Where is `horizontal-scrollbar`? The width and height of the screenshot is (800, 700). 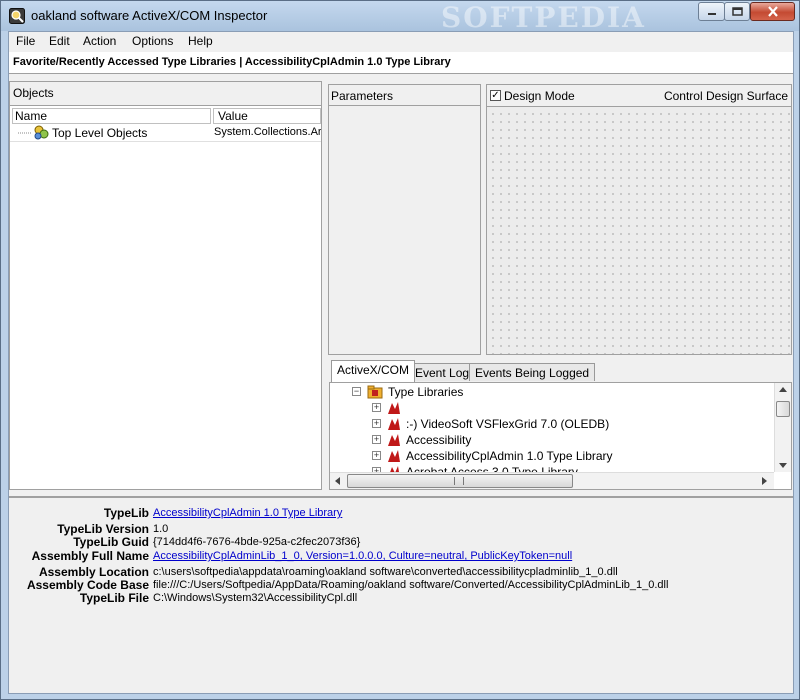
horizontal-scrollbar is located at coordinates (552, 480).